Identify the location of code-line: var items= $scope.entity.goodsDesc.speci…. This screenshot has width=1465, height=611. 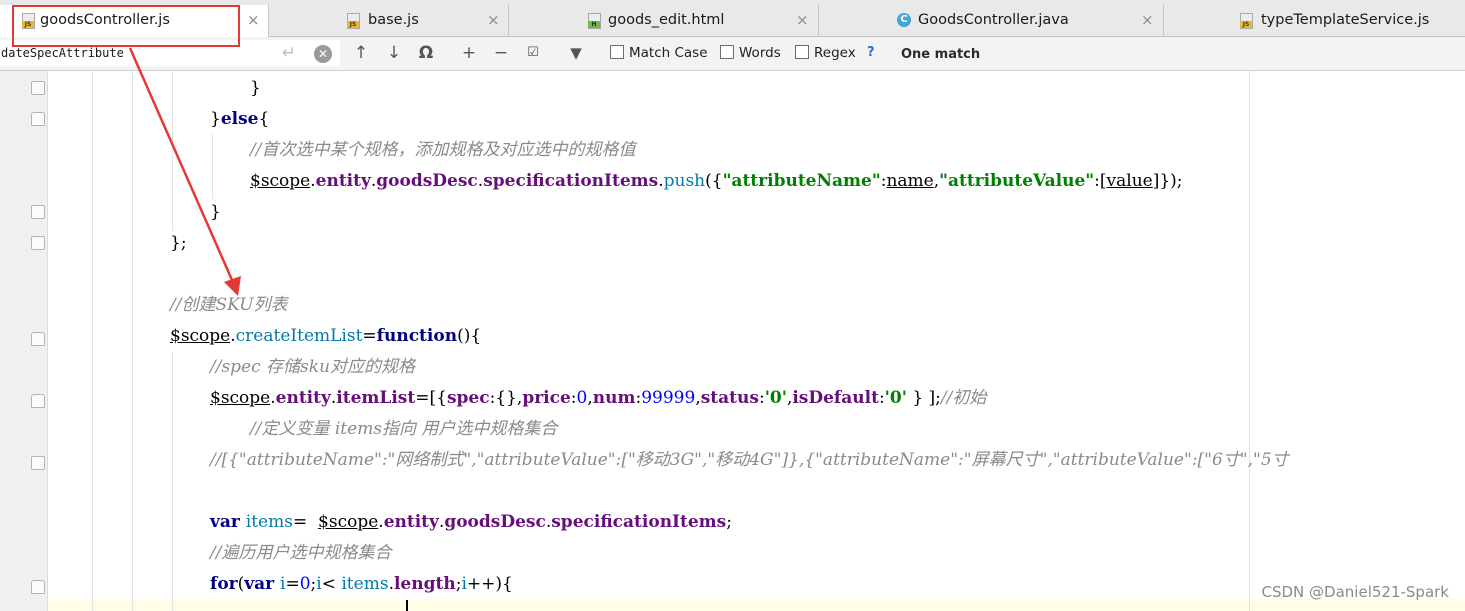
(471, 522).